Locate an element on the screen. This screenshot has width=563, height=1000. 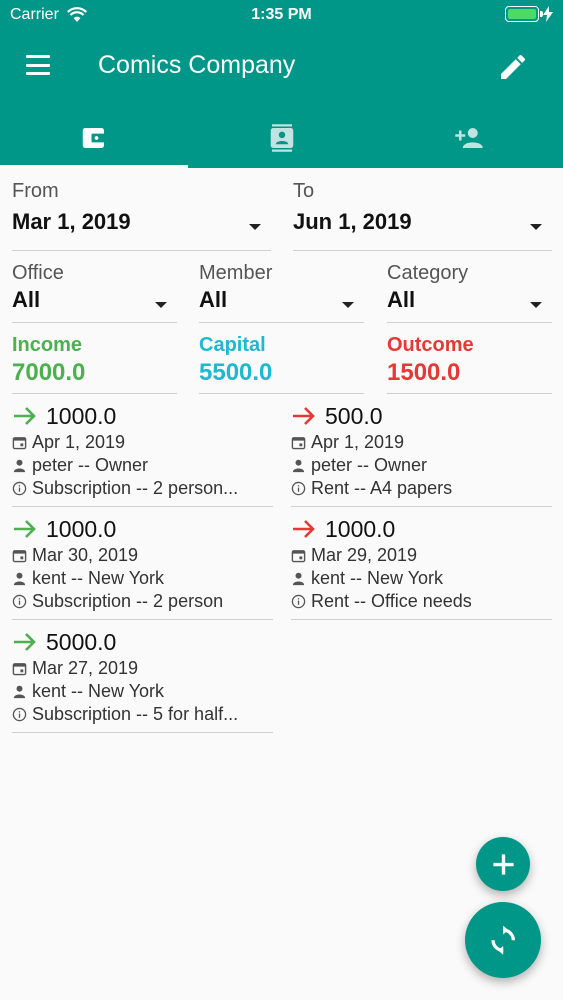
transaction-info: Rent -- Office needs is located at coordinates (391, 601).